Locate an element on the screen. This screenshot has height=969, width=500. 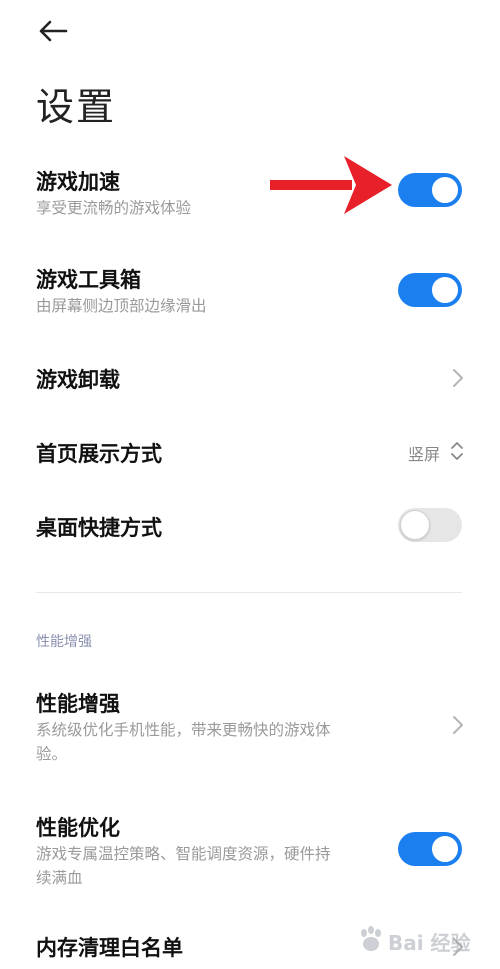
game-acceleration-toggle is located at coordinates (430, 190).